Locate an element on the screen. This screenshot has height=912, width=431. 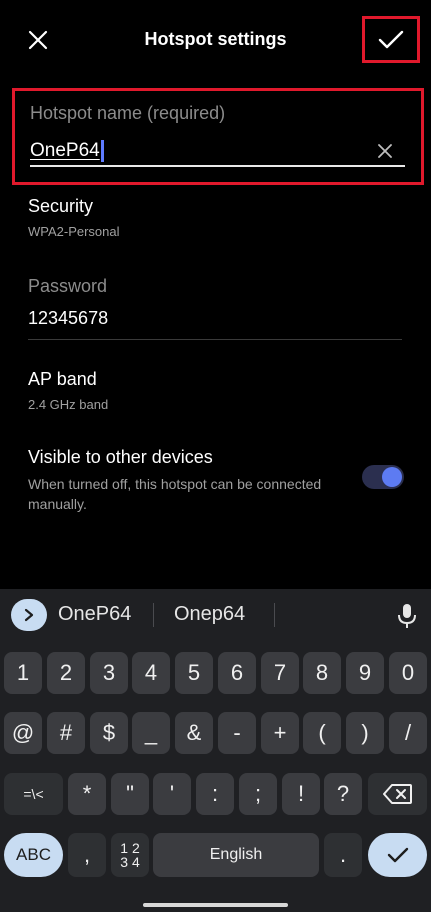
hotspot-name-label: Hotspot name (required) is located at coordinates (128, 113).